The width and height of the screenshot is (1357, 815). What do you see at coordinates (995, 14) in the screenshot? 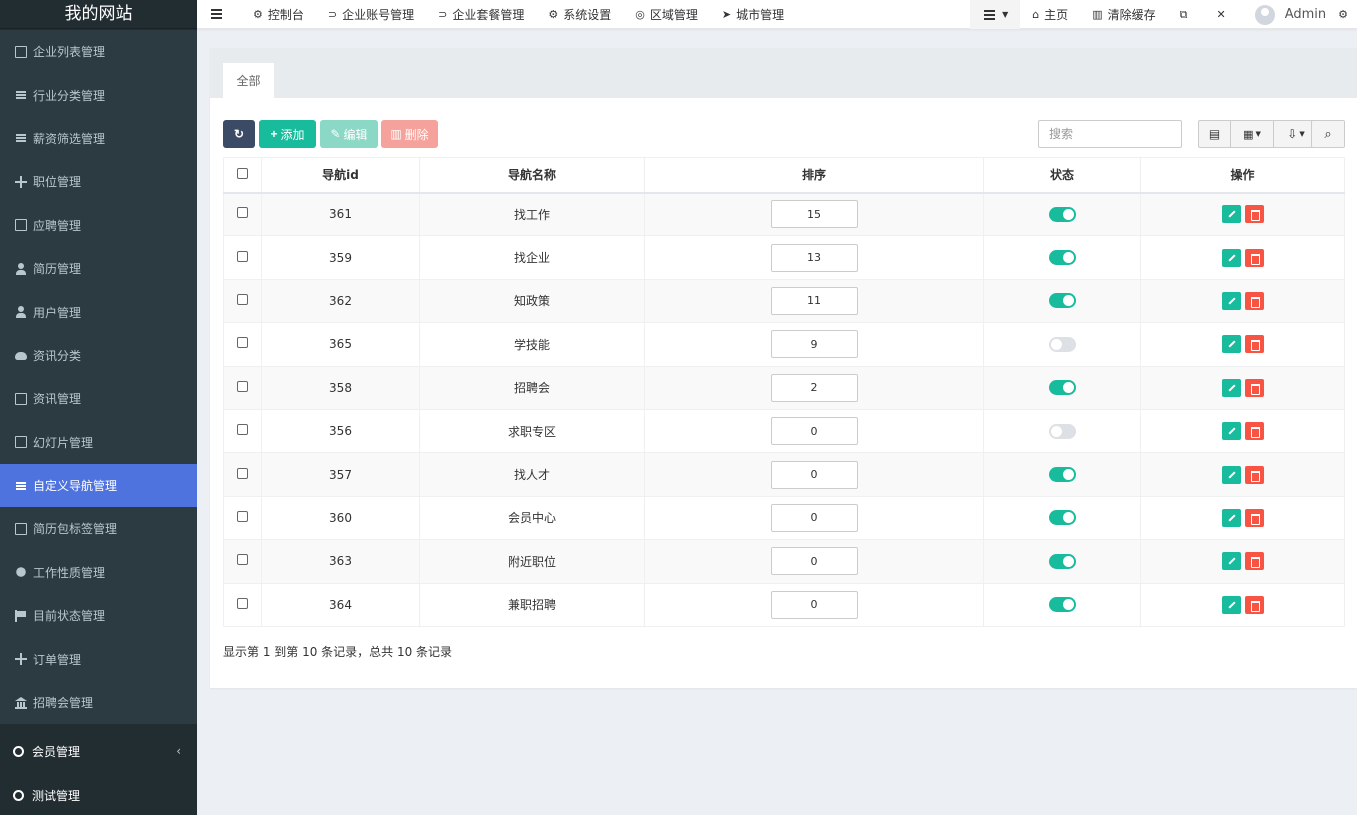
I see `nav-dropdown-button: ▼` at bounding box center [995, 14].